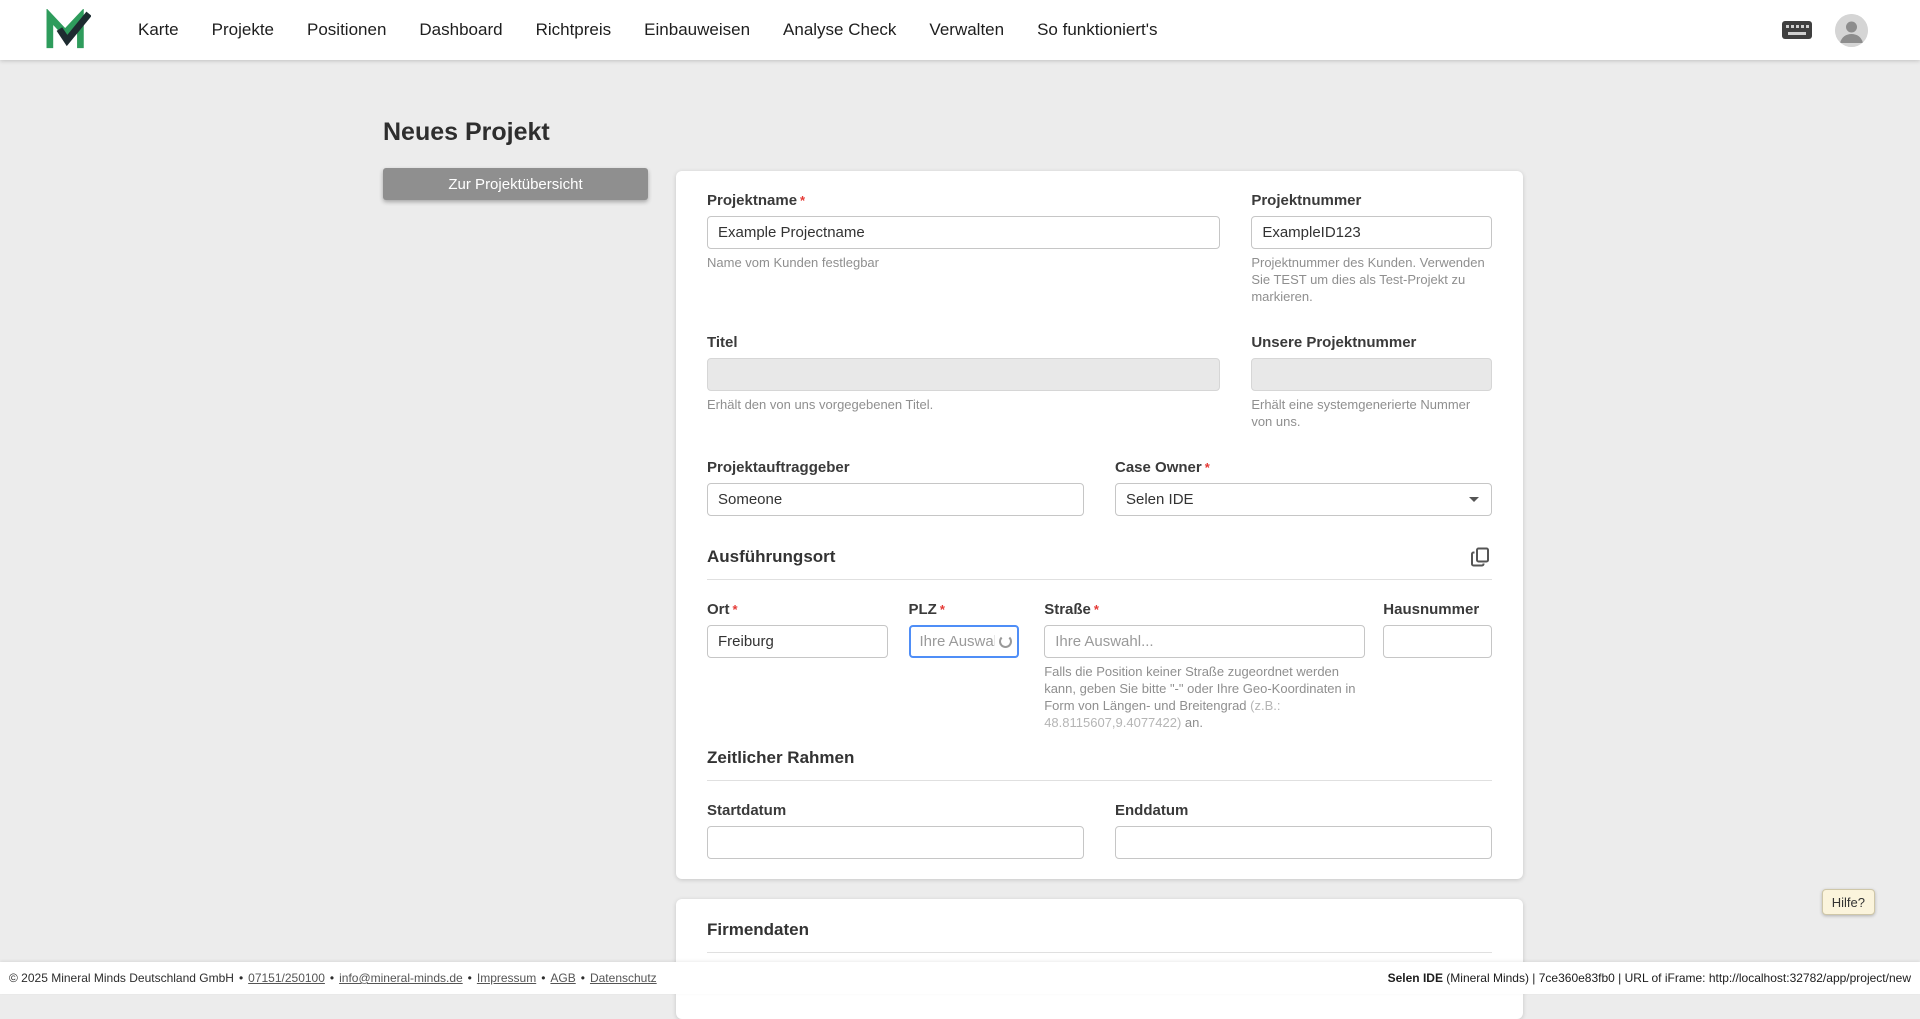 Image resolution: width=1920 pixels, height=1019 pixels. What do you see at coordinates (781, 757) in the screenshot?
I see `section-zeitlicher-rahmen-title: Zeitlicher Rahmen` at bounding box center [781, 757].